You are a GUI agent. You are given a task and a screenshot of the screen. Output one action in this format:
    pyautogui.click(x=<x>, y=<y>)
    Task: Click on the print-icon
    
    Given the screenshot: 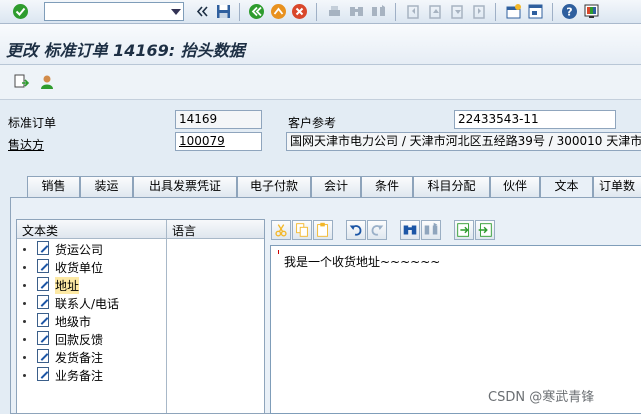 What is the action you would take?
    pyautogui.click(x=334, y=11)
    